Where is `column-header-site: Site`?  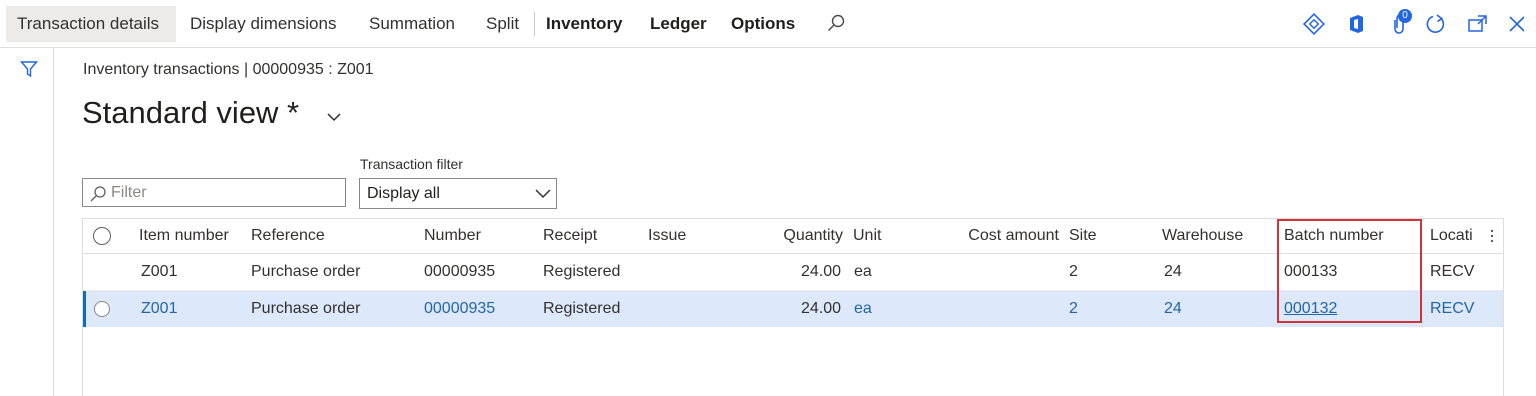 column-header-site: Site is located at coordinates (1099, 236).